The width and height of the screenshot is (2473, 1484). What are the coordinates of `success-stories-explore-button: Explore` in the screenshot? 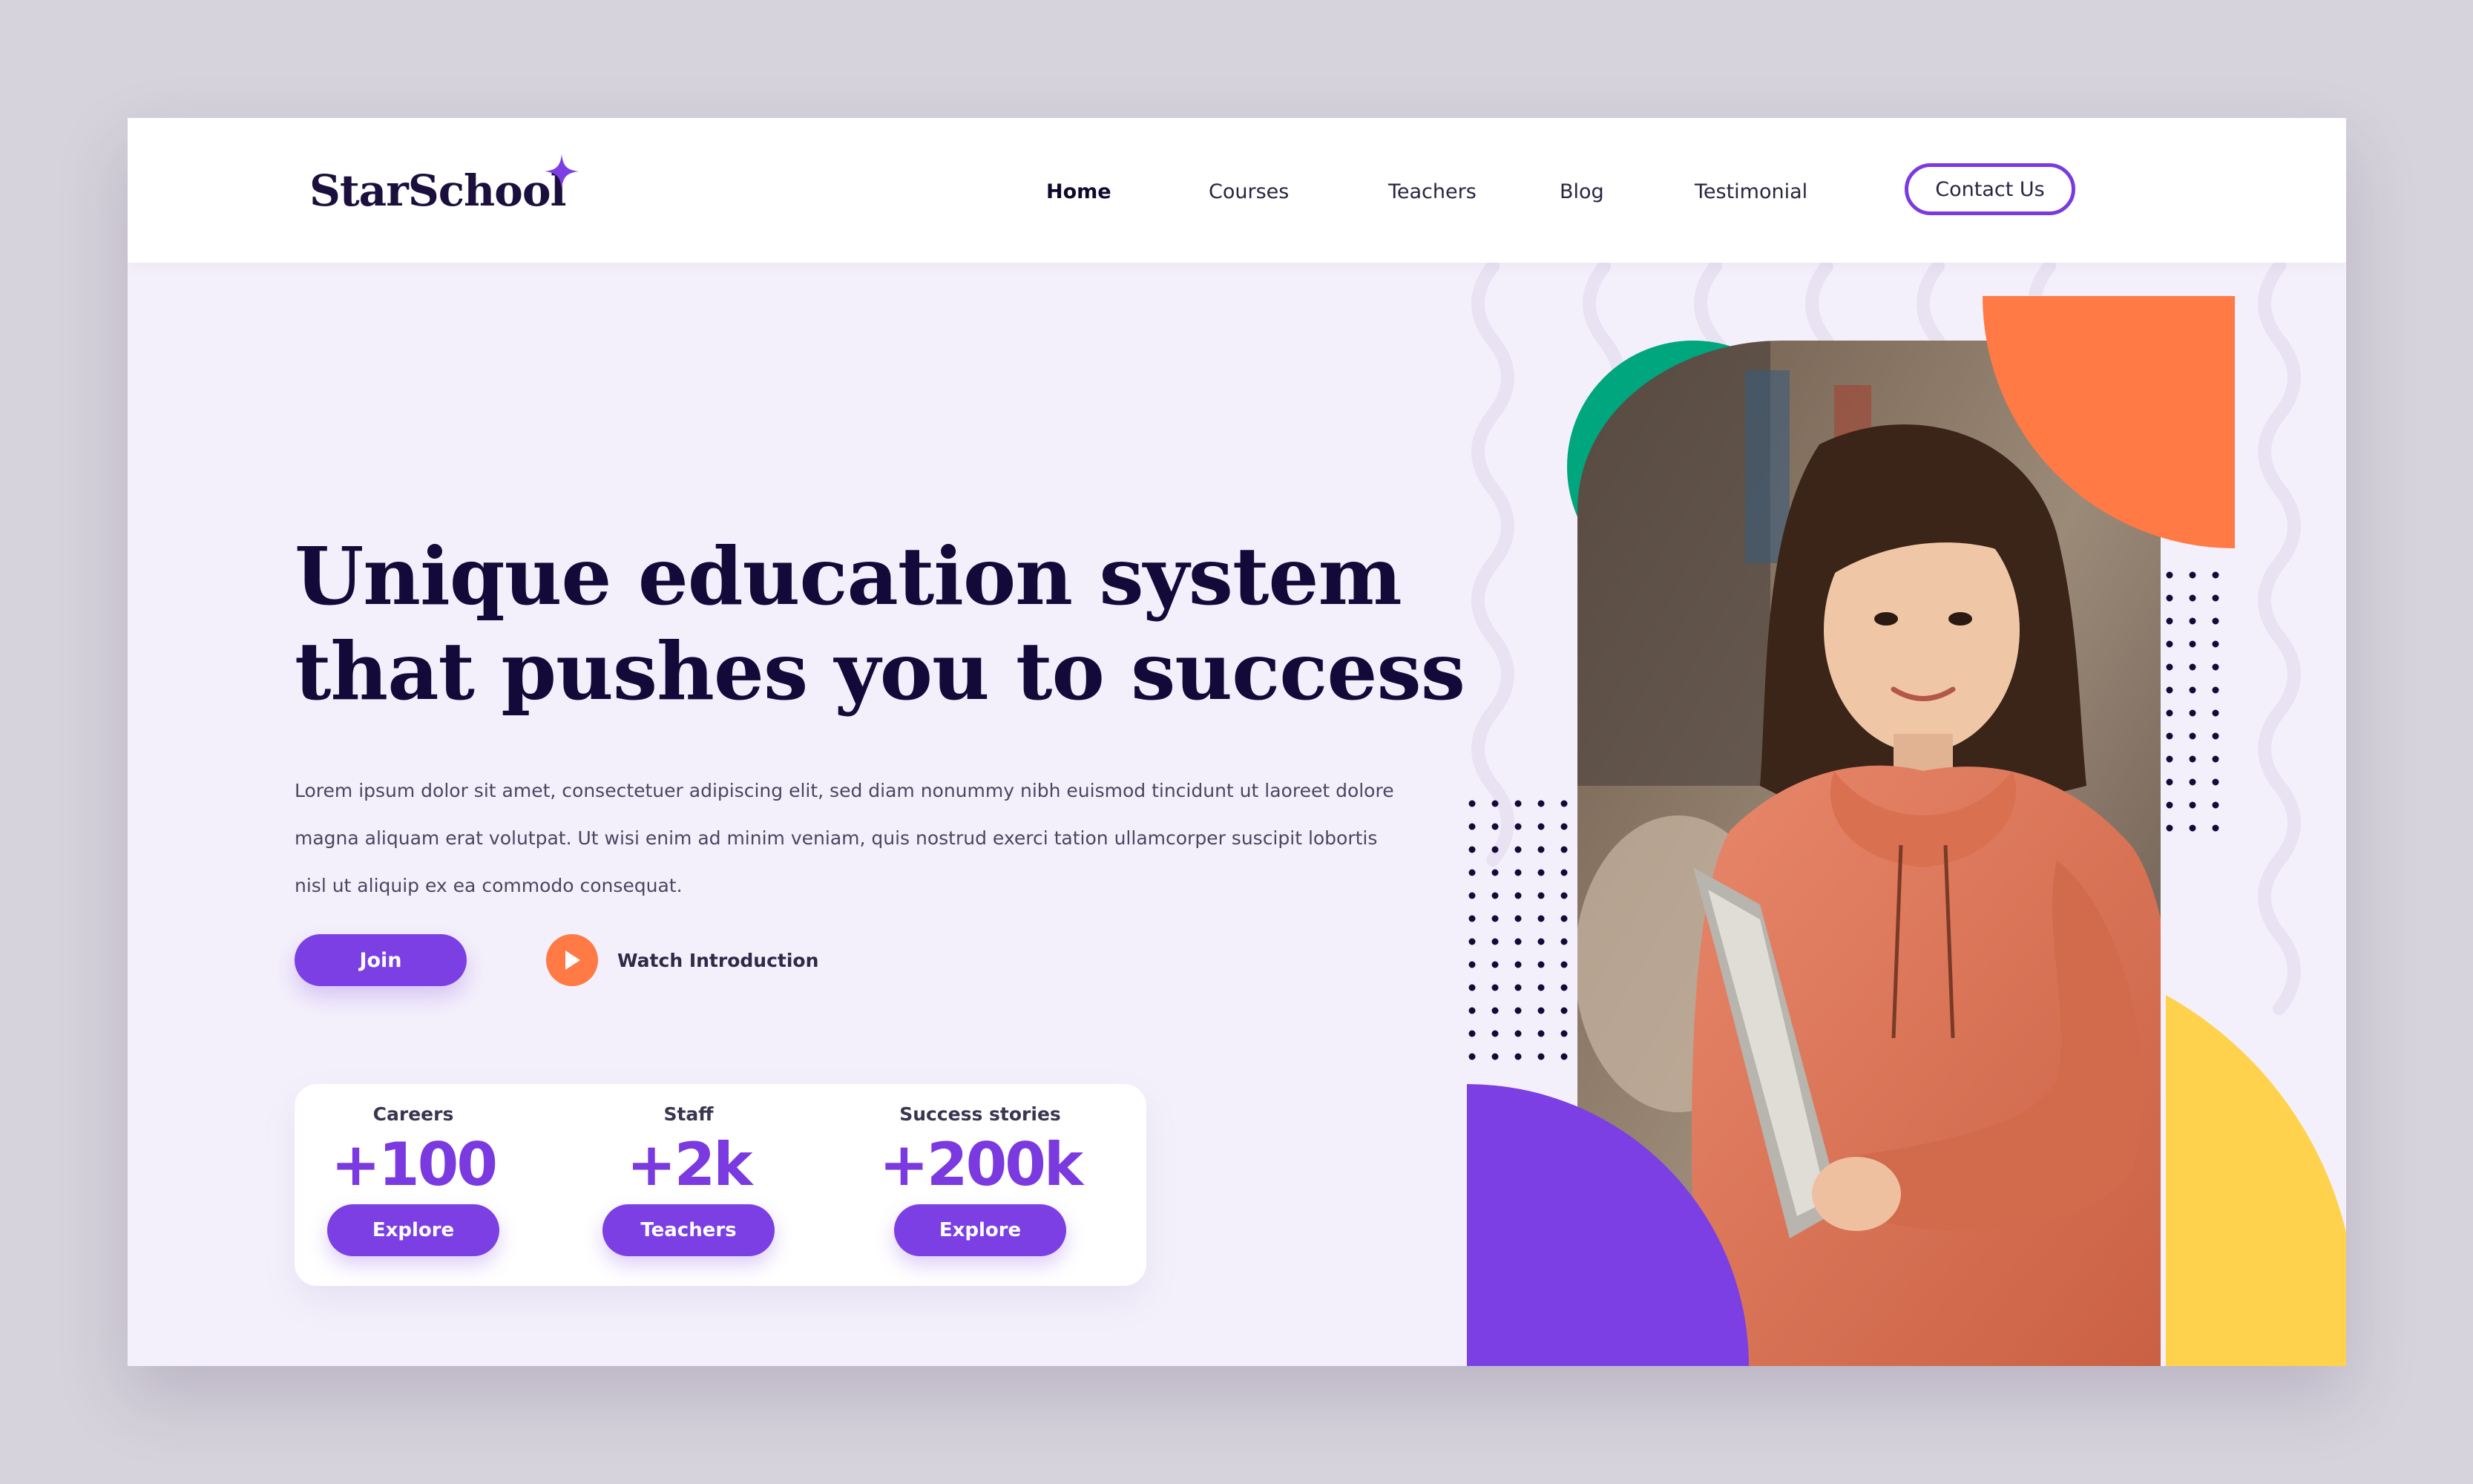 It's located at (980, 1230).